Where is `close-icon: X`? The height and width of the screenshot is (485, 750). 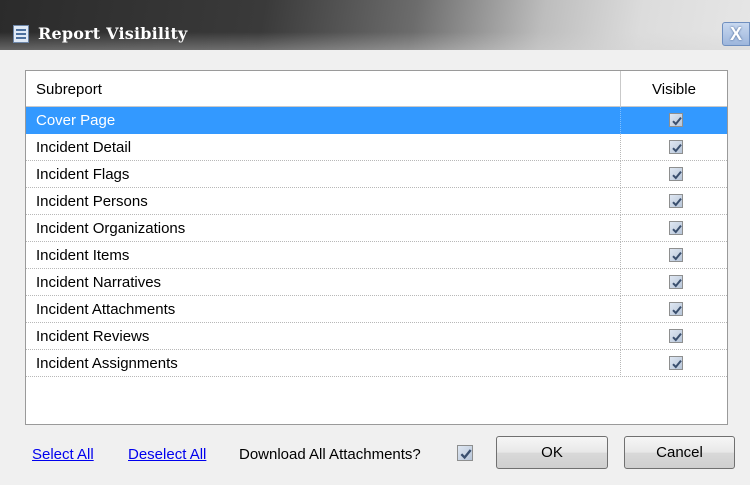
close-icon: X is located at coordinates (735, 34).